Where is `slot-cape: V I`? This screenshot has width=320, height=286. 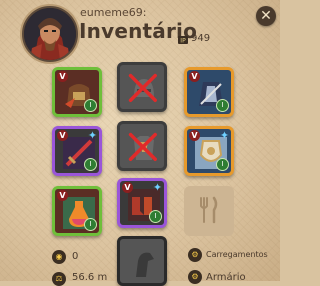 slot-cape: V I is located at coordinates (209, 92).